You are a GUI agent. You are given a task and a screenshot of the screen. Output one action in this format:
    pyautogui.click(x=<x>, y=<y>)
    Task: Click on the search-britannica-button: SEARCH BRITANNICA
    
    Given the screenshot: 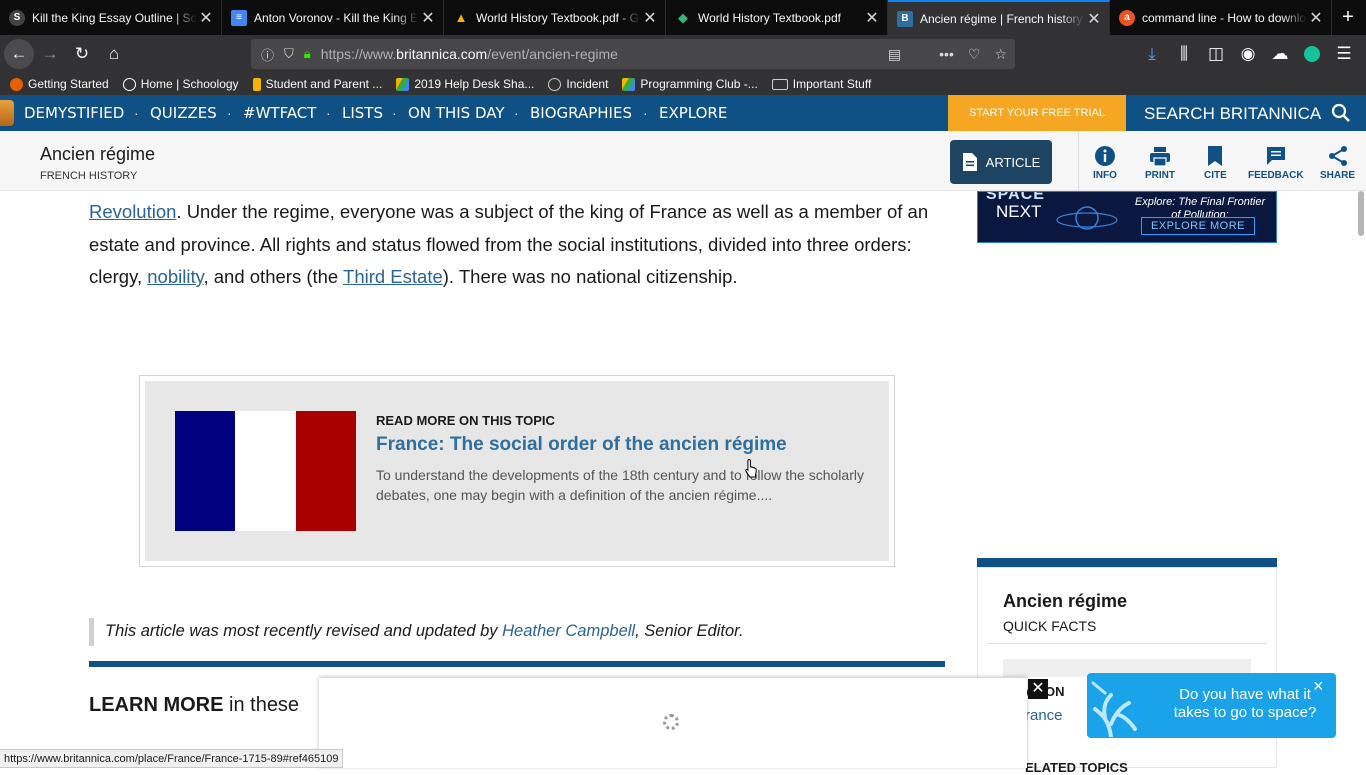 What is the action you would take?
    pyautogui.click(x=1232, y=113)
    